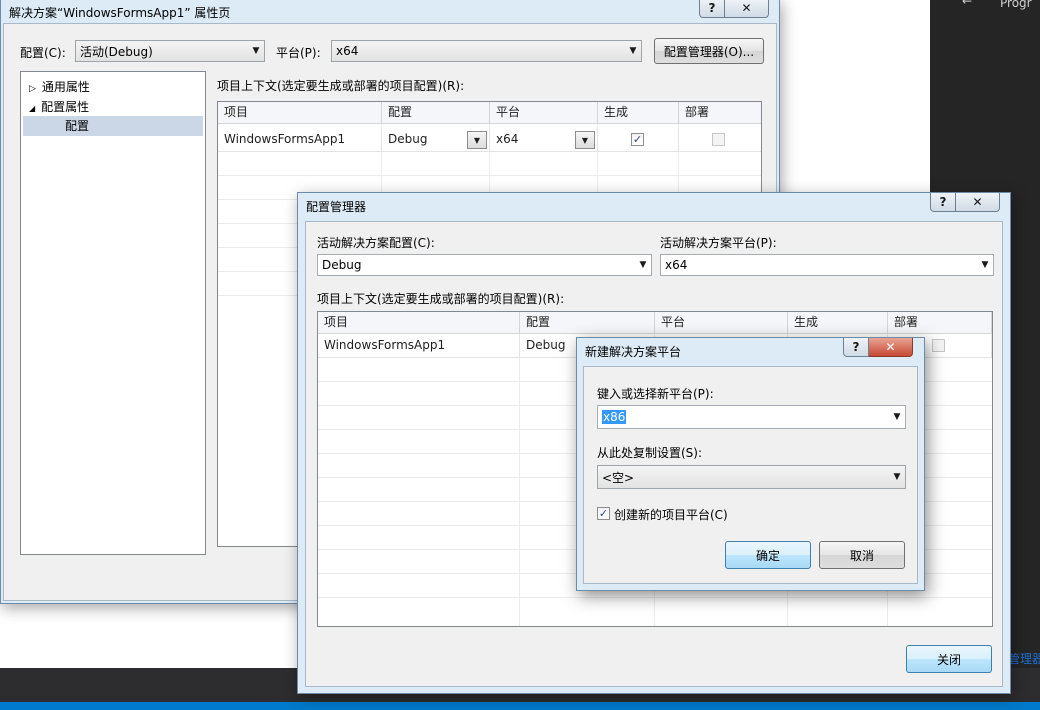  Describe the element at coordinates (170, 51) in the screenshot. I see `config-dropdown: 活动(Debug) ▼` at that location.